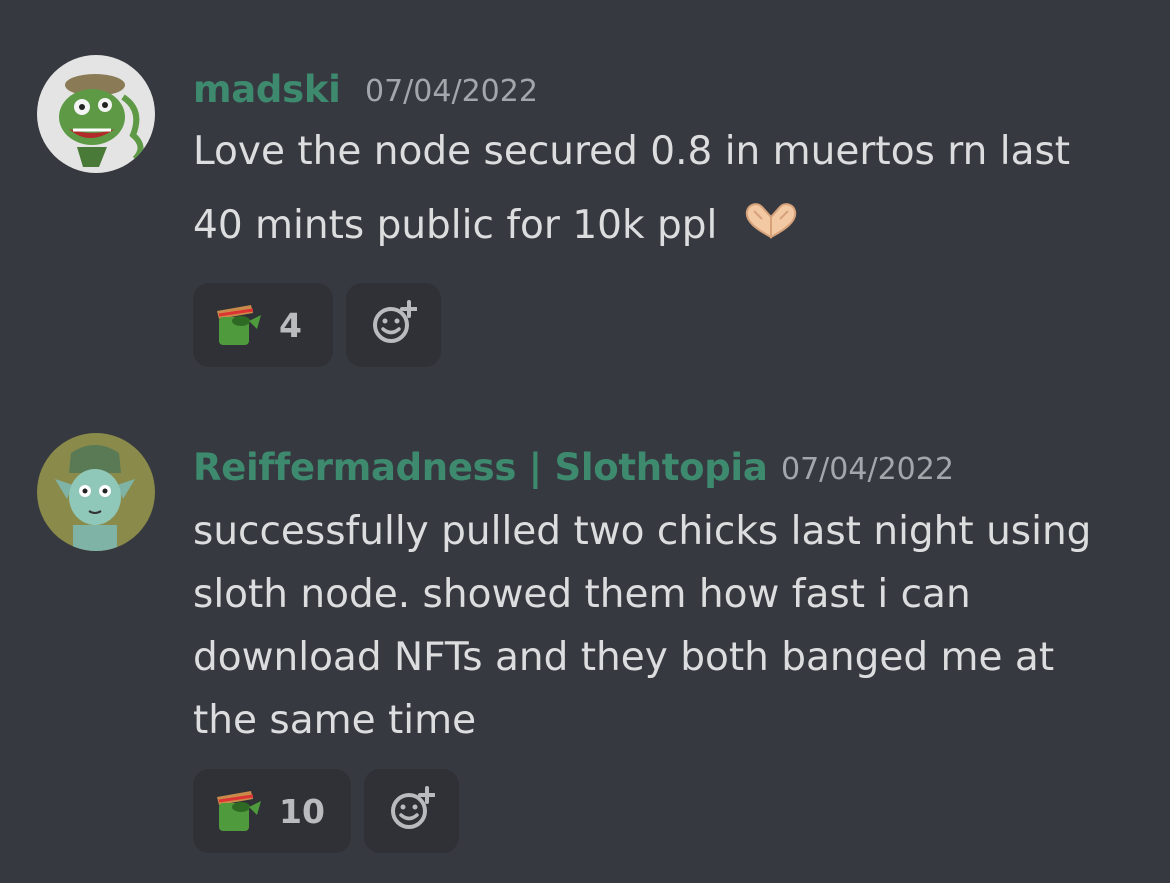  Describe the element at coordinates (302, 811) in the screenshot. I see `reaction-count: 10` at that location.